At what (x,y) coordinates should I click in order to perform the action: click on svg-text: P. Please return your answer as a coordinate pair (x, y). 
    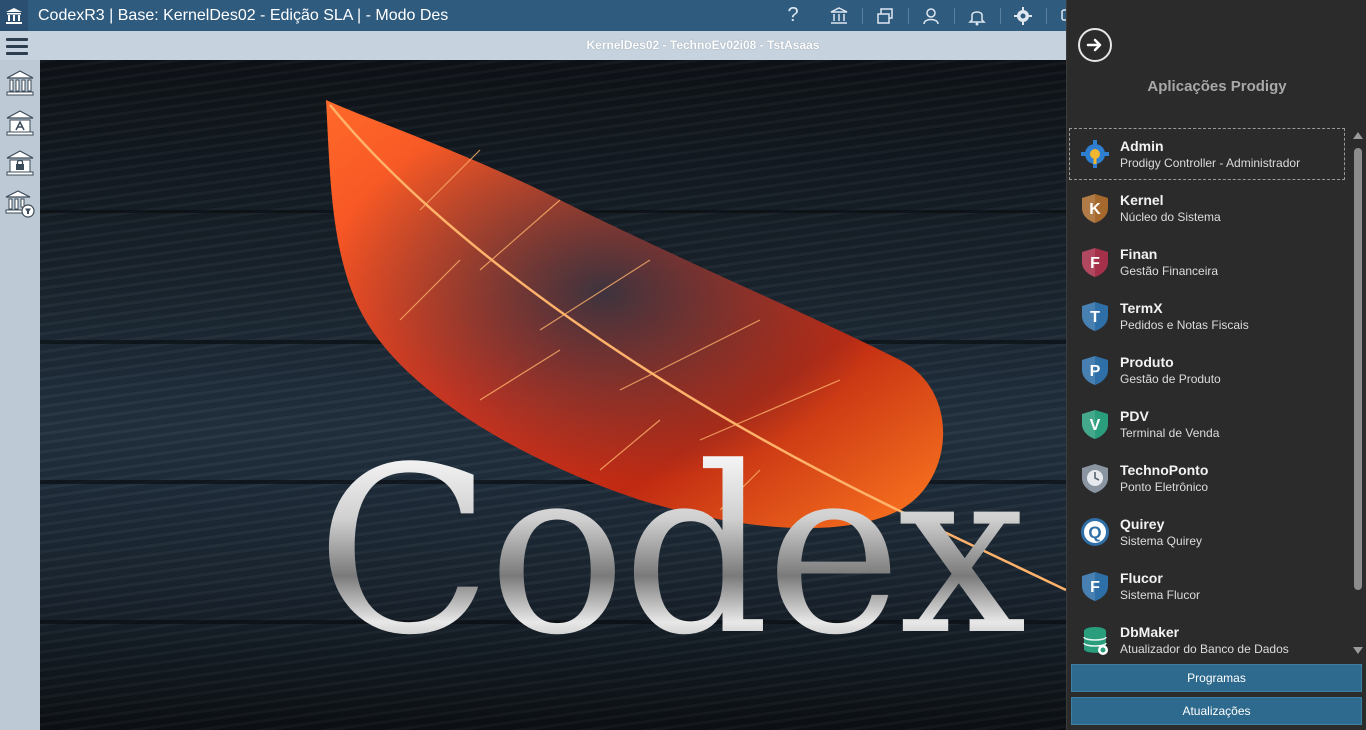
    Looking at the image, I should click on (1095, 371).